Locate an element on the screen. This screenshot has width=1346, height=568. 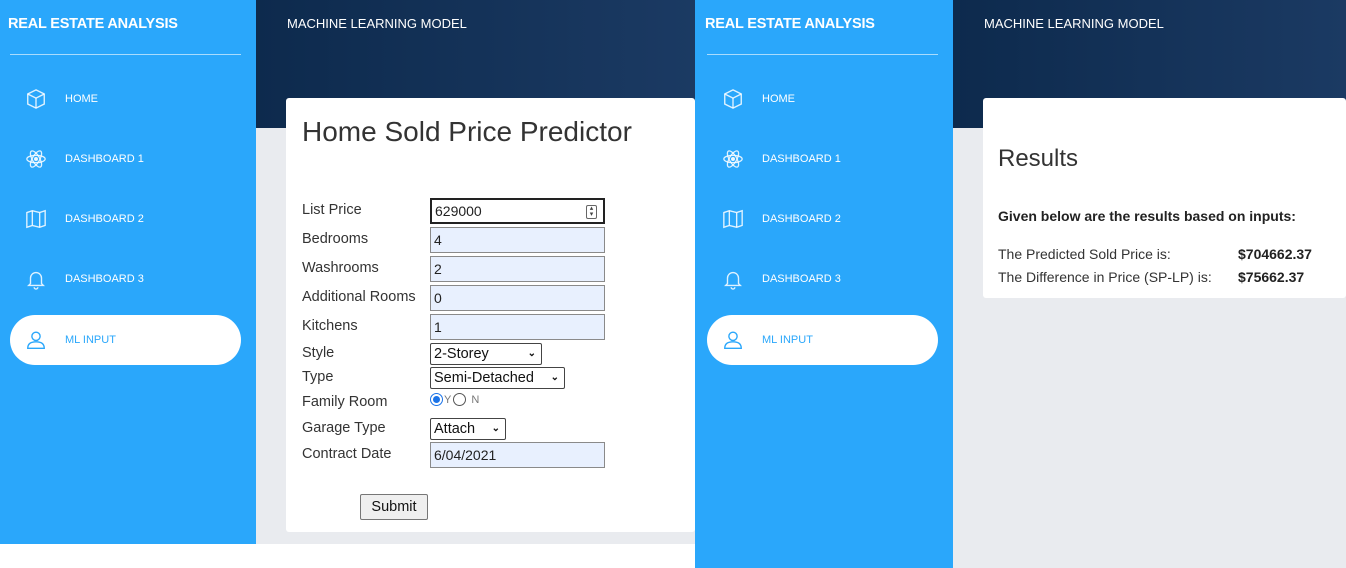
garage-type-select: Attach ⌄ is located at coordinates (468, 429).